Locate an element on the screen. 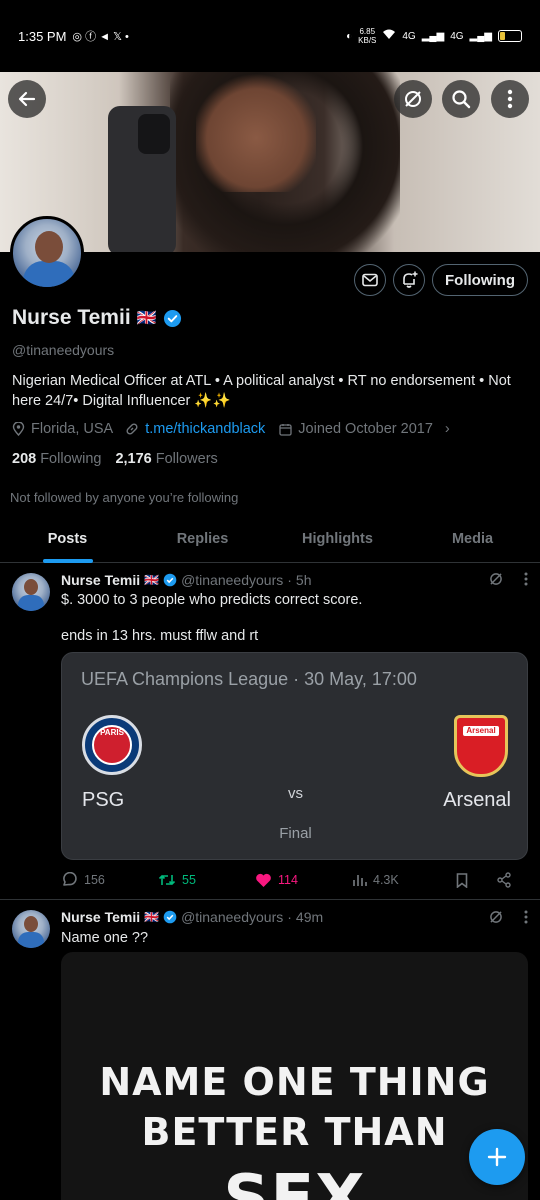 This screenshot has height=1200, width=540. reply-count: 156 is located at coordinates (94, 880).